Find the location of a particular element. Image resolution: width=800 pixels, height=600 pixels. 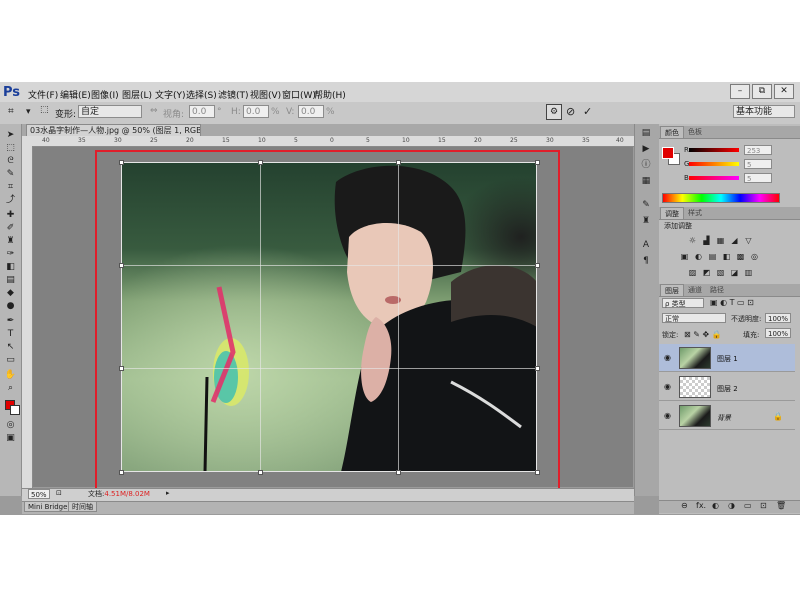

tab-swatches: 色板 is located at coordinates (695, 132).